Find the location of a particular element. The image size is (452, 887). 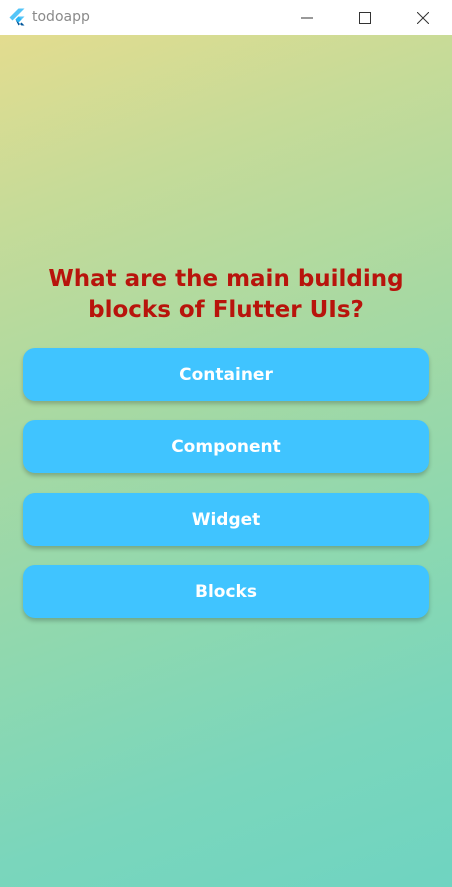

minimize-icon is located at coordinates (307, 17).